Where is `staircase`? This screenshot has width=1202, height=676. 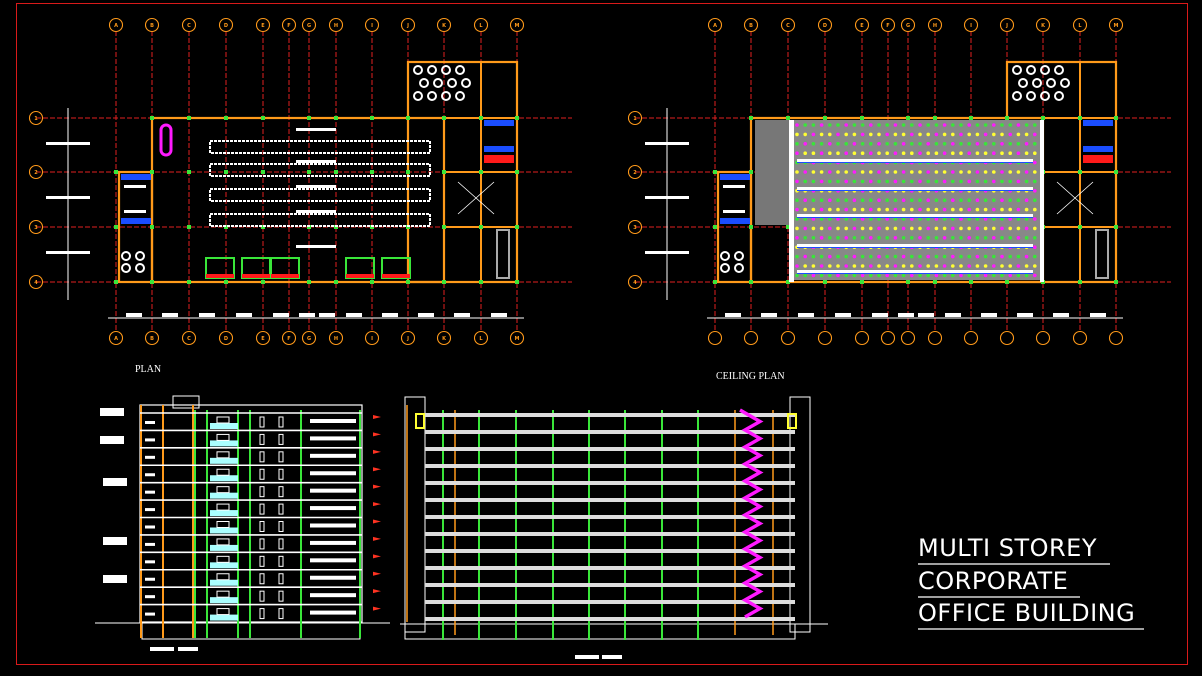 staircase is located at coordinates (1102, 254).